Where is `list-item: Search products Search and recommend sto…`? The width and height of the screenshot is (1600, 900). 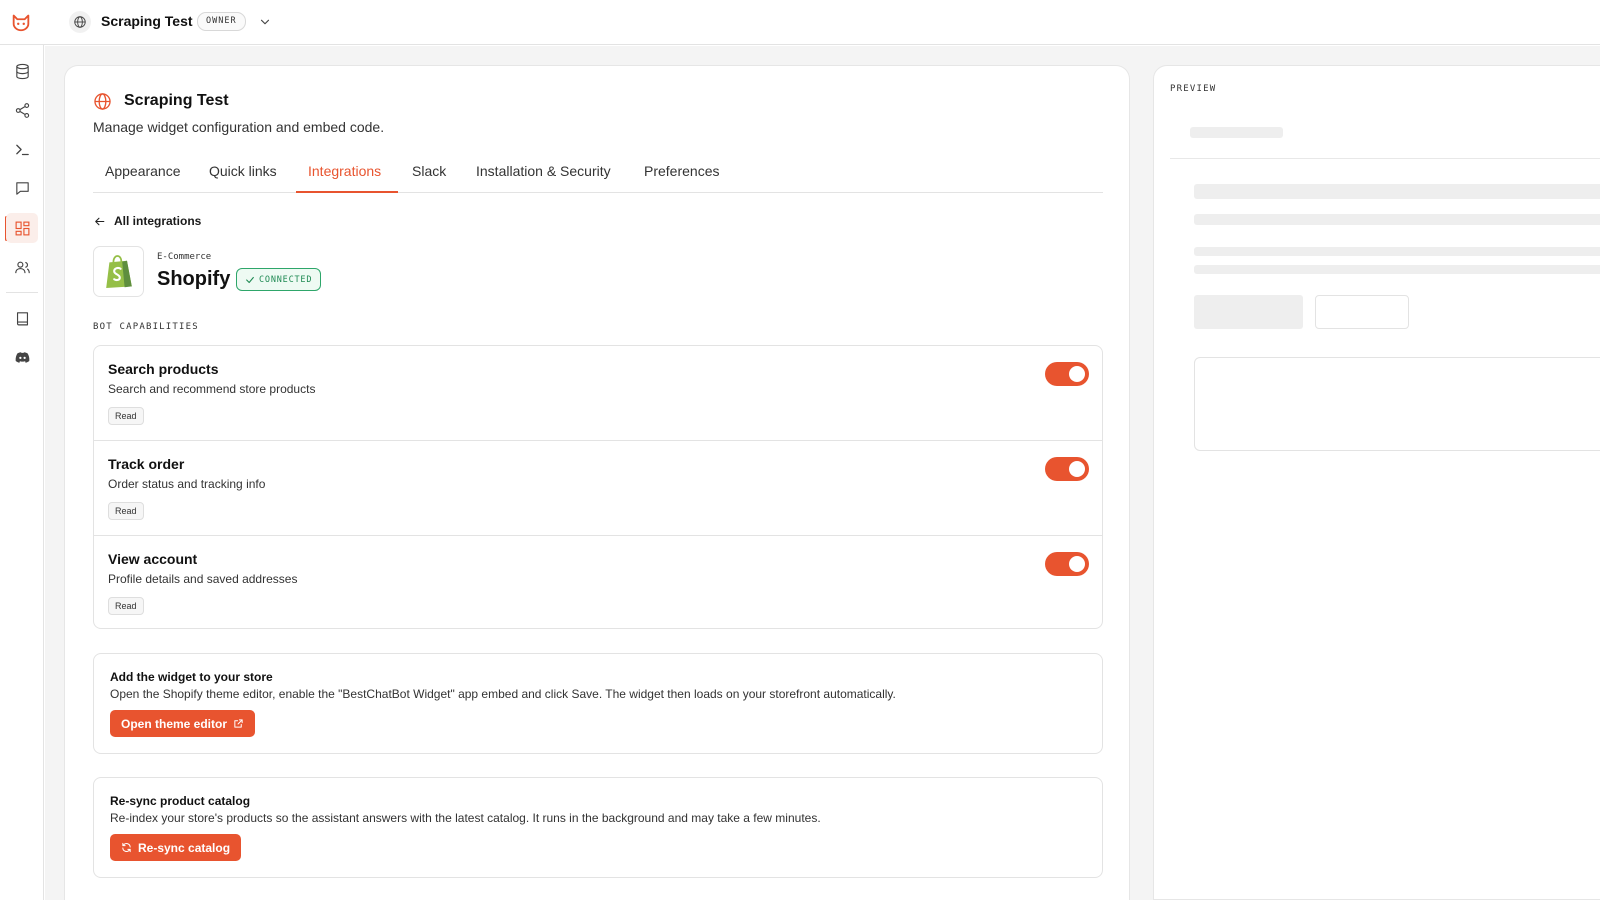 list-item: Search products Search and recommend sto… is located at coordinates (598, 393).